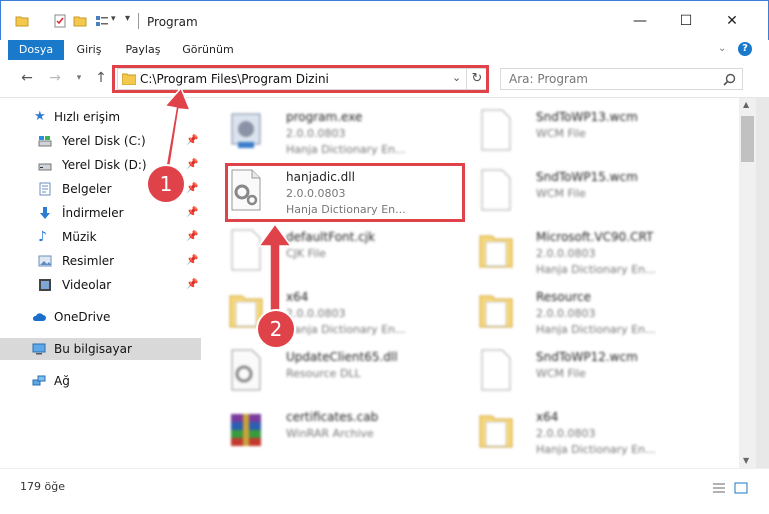  I want to click on scroll-thumb, so click(747, 139).